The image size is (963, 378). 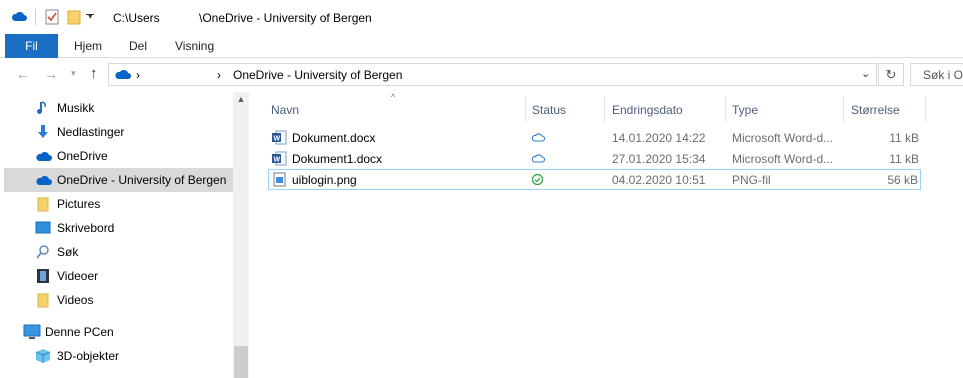 I want to click on sidebar-item-label: Nedlastinger, so click(x=91, y=132).